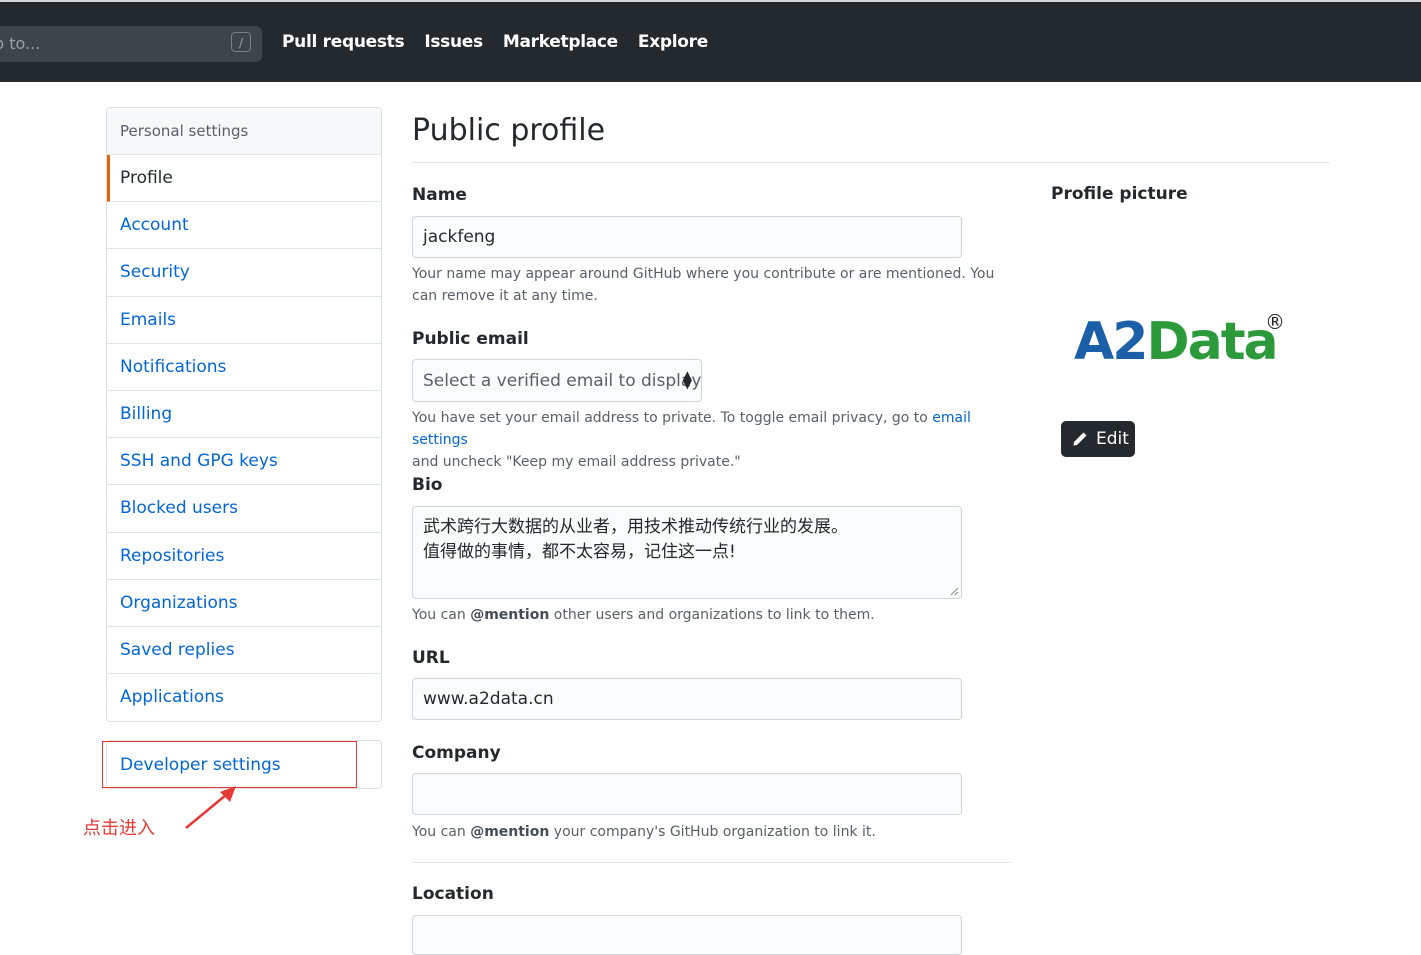 Image resolution: width=1421 pixels, height=955 pixels. Describe the element at coordinates (687, 237) in the screenshot. I see `name-field: jackfeng` at that location.